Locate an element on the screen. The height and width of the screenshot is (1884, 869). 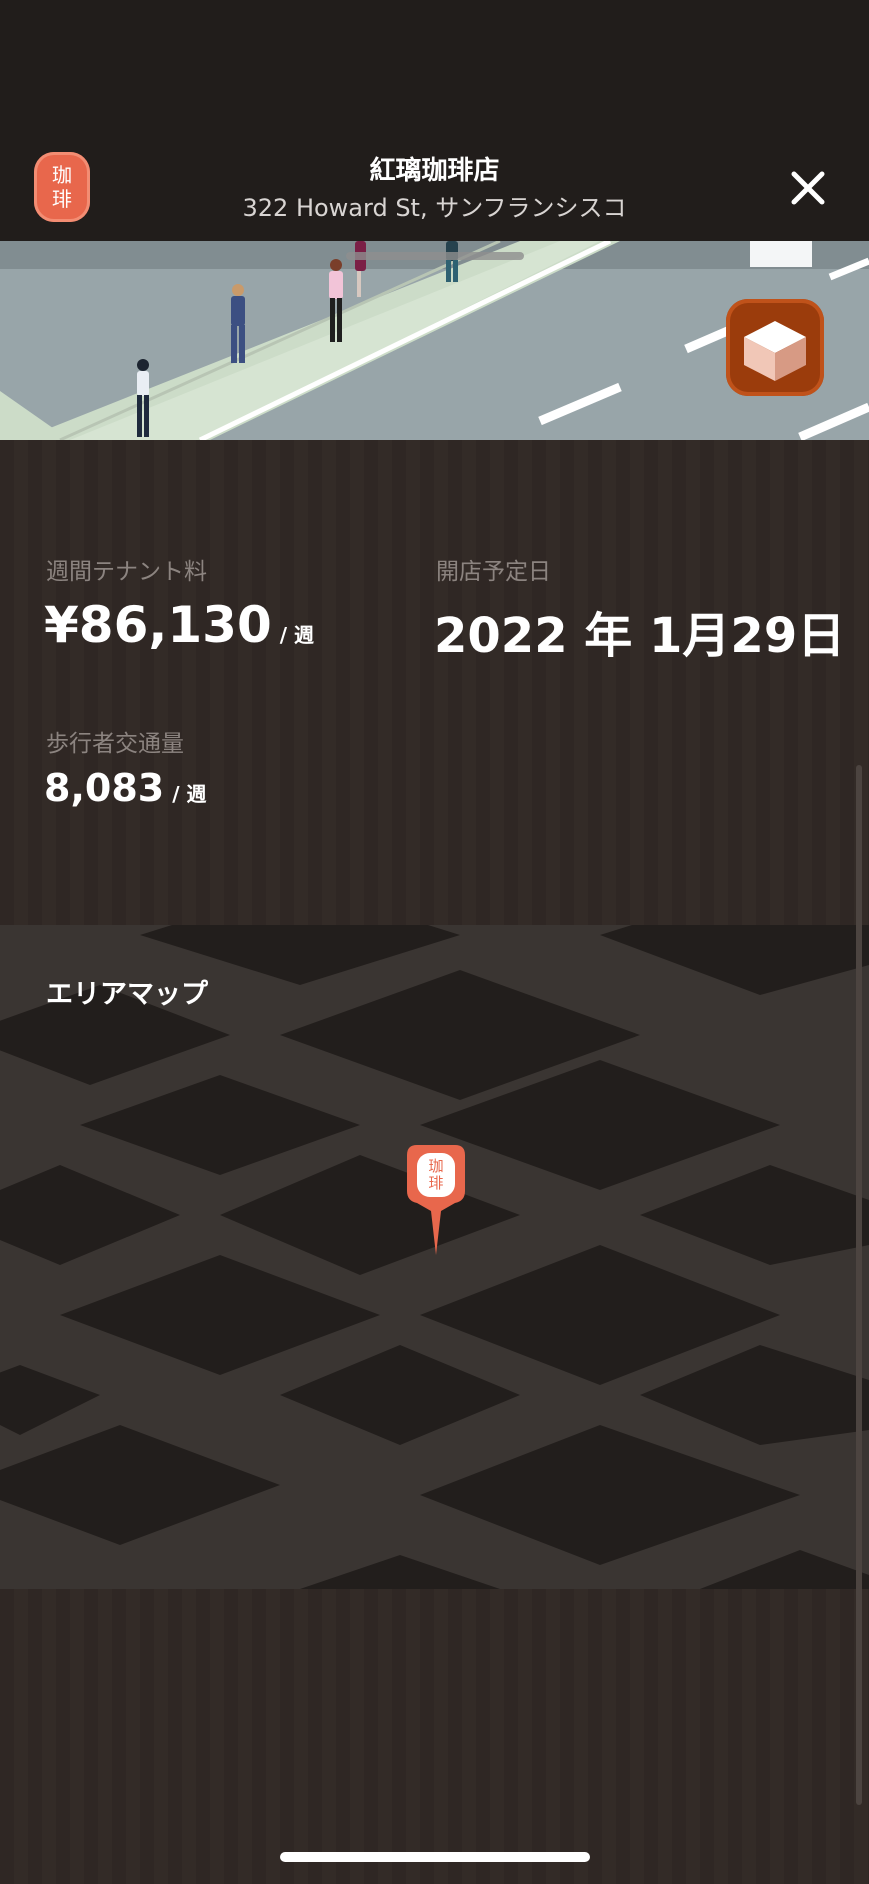
close-icon is located at coordinates (808, 188).